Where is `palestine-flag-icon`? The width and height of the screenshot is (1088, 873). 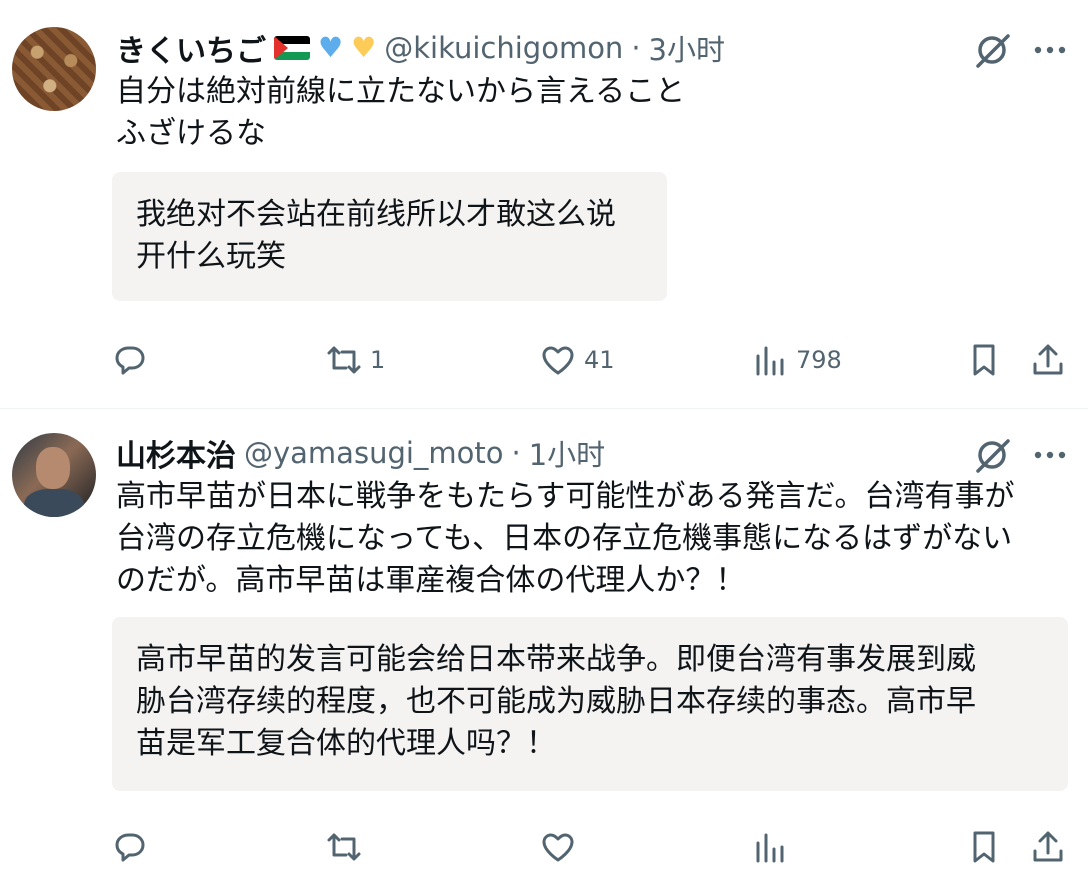 palestine-flag-icon is located at coordinates (292, 48).